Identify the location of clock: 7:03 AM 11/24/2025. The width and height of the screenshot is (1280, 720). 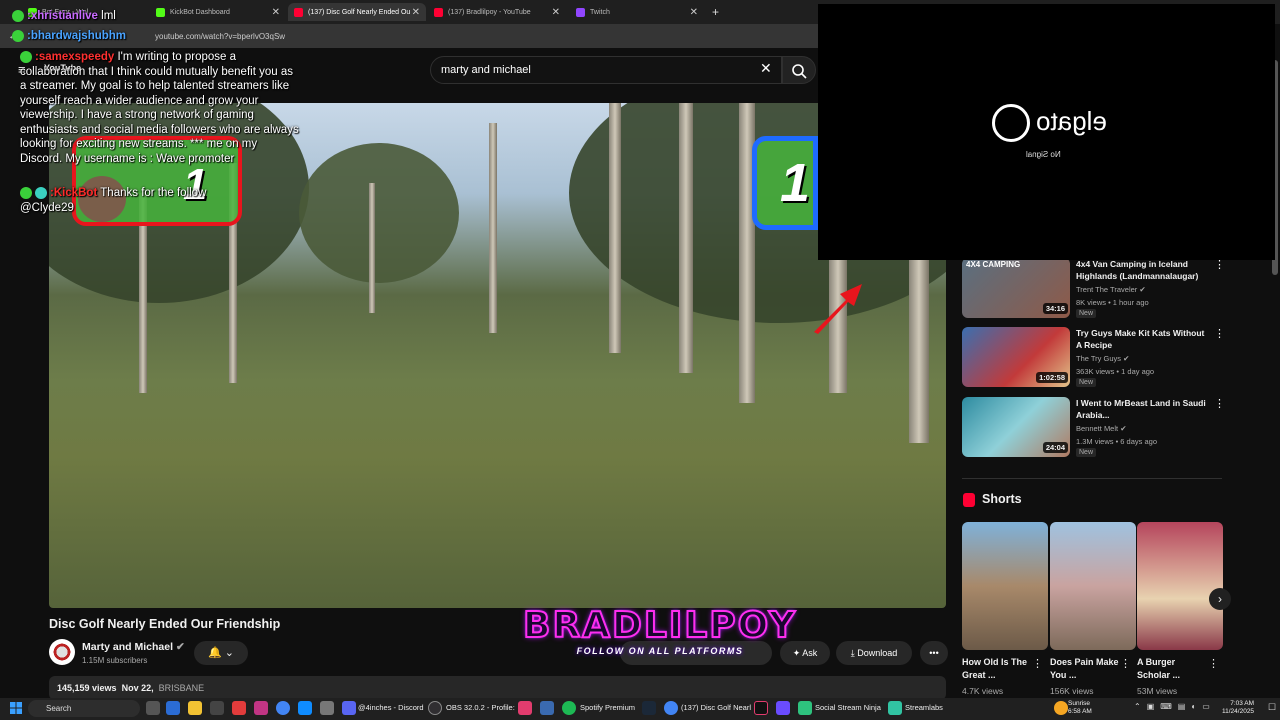
(1238, 708).